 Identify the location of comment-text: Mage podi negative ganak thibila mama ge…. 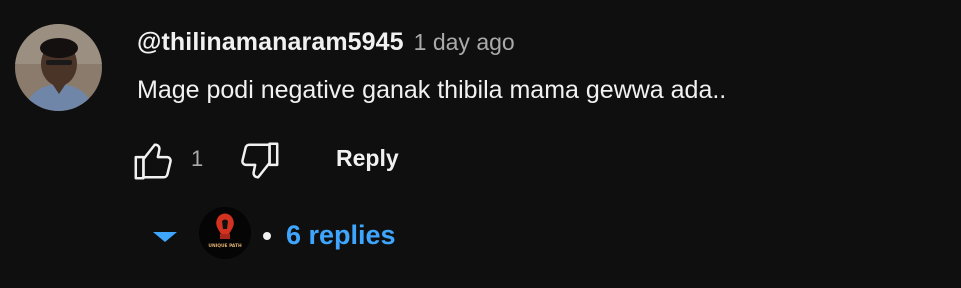
(432, 90).